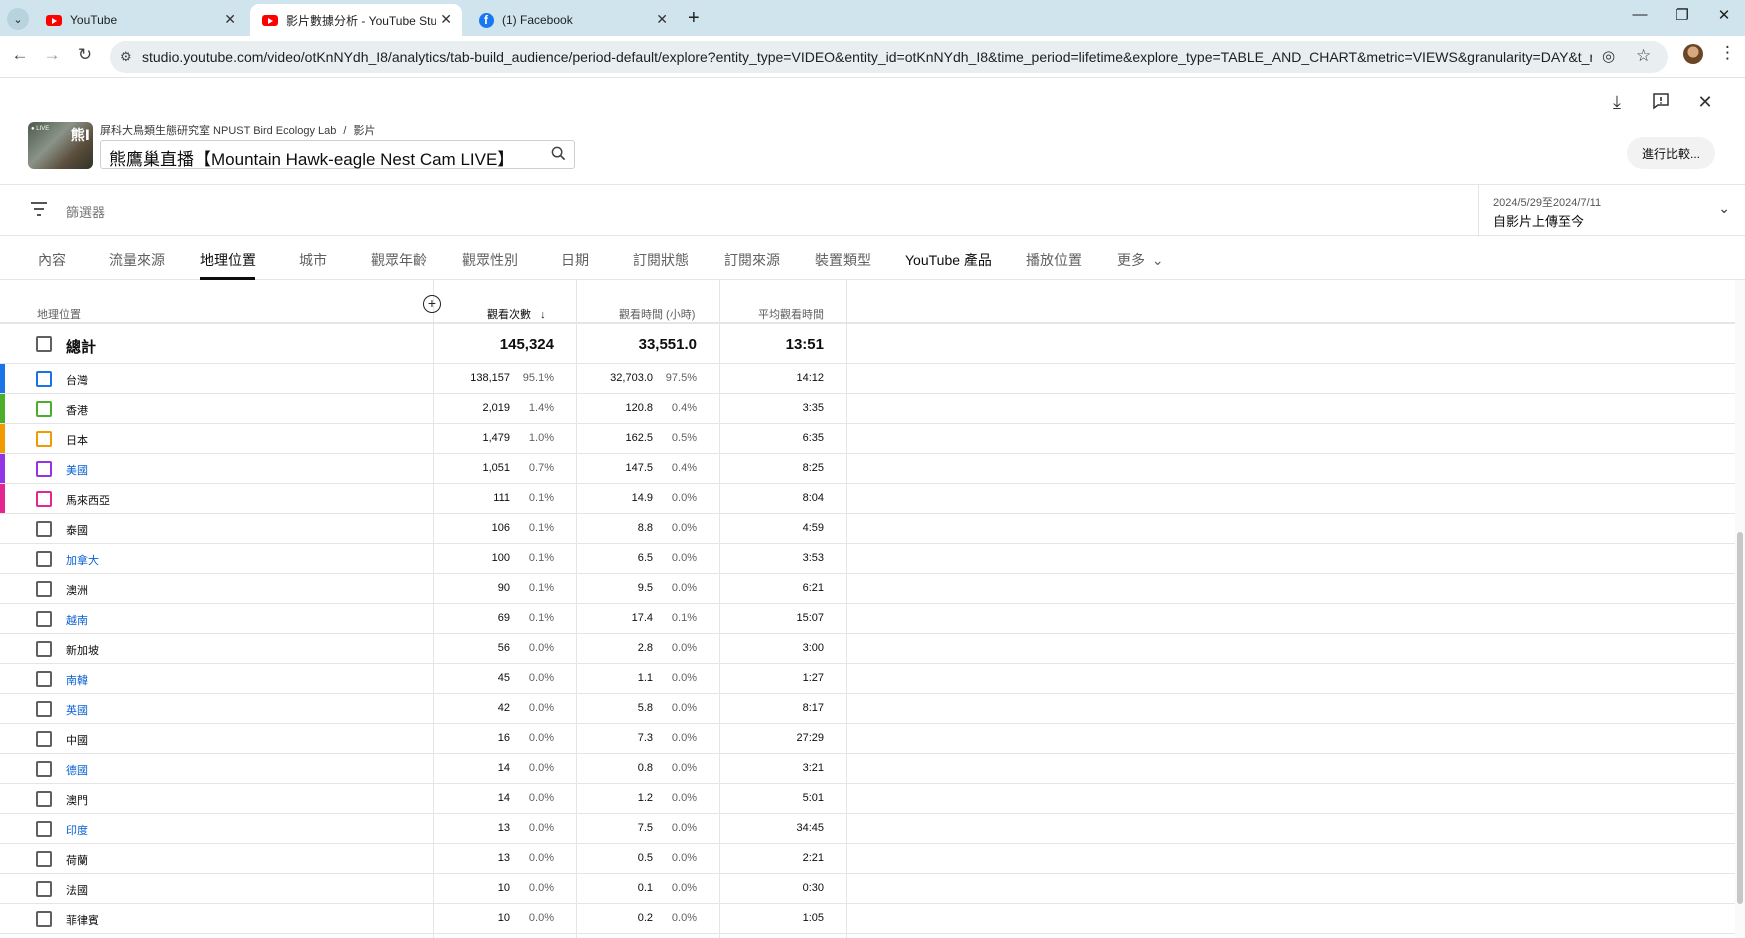 The image size is (1745, 938). I want to click on table-row: 法國 10 0.0% 0.1 0.0% 0:30, so click(867, 889).